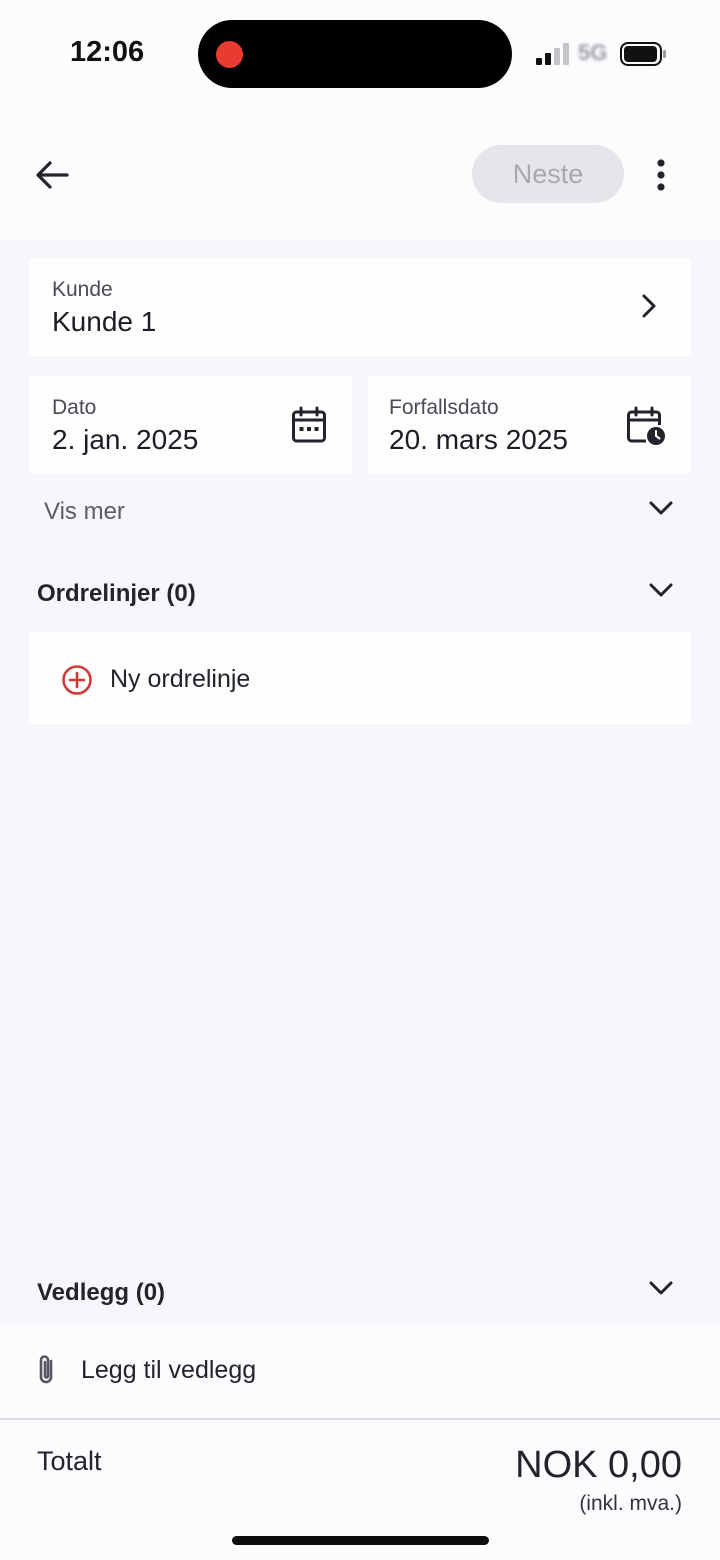 The image size is (720, 1560). I want to click on dynamic-island, so click(355, 54).